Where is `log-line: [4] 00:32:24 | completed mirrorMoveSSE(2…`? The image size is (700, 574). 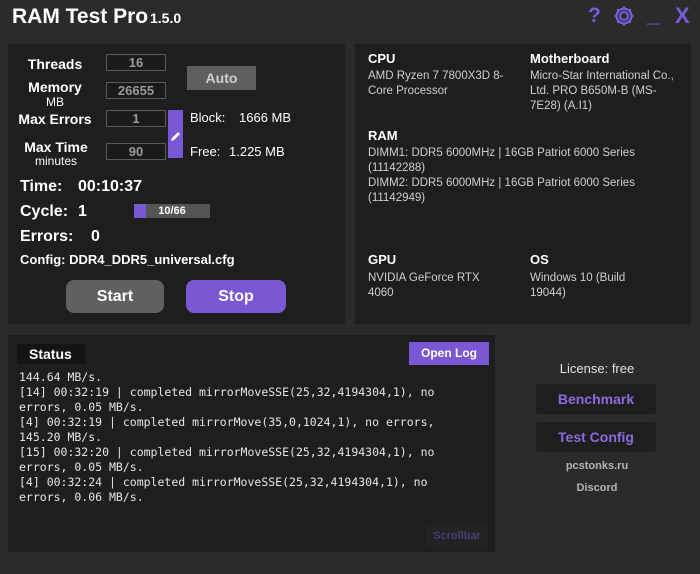 log-line: [4] 00:32:24 | completed mirrorMoveSSE(2… is located at coordinates (223, 482).